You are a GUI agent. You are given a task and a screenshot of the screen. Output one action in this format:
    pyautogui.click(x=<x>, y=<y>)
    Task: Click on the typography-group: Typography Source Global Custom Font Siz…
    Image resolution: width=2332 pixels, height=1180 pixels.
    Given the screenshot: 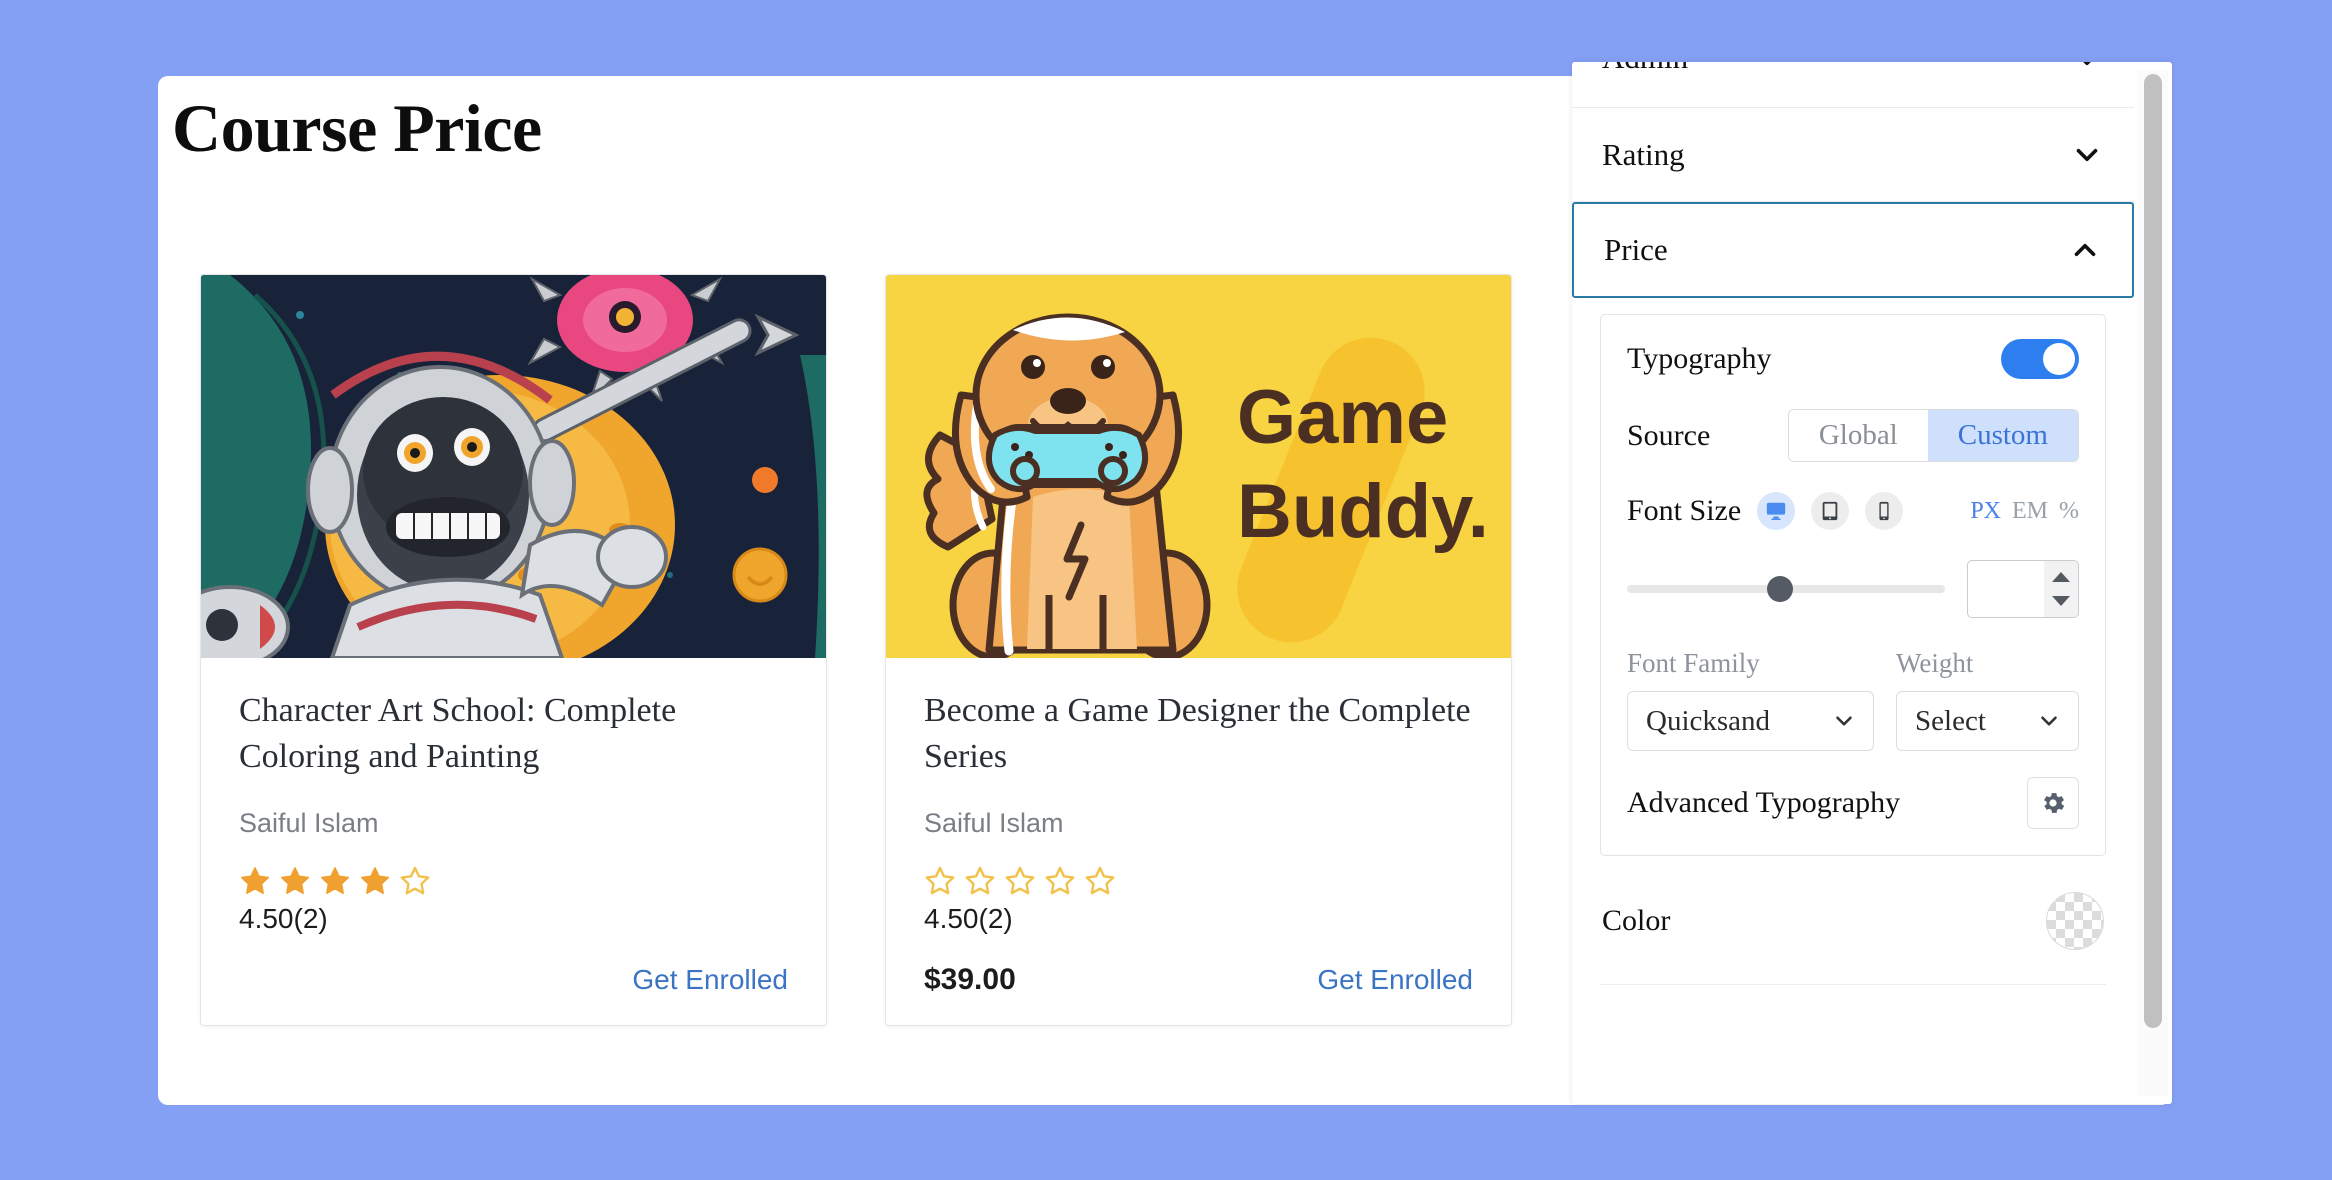 What is the action you would take?
    pyautogui.click(x=1853, y=585)
    